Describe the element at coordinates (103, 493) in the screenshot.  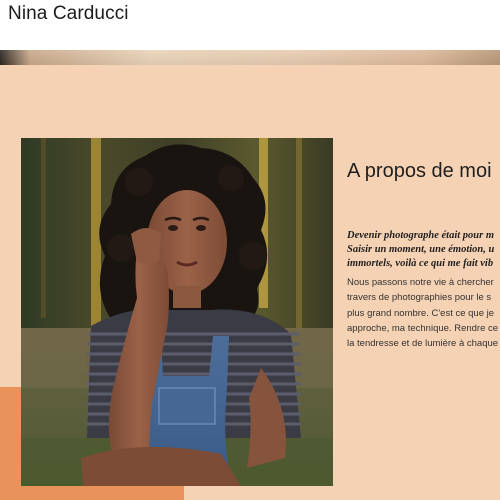
I see `accent-bar` at that location.